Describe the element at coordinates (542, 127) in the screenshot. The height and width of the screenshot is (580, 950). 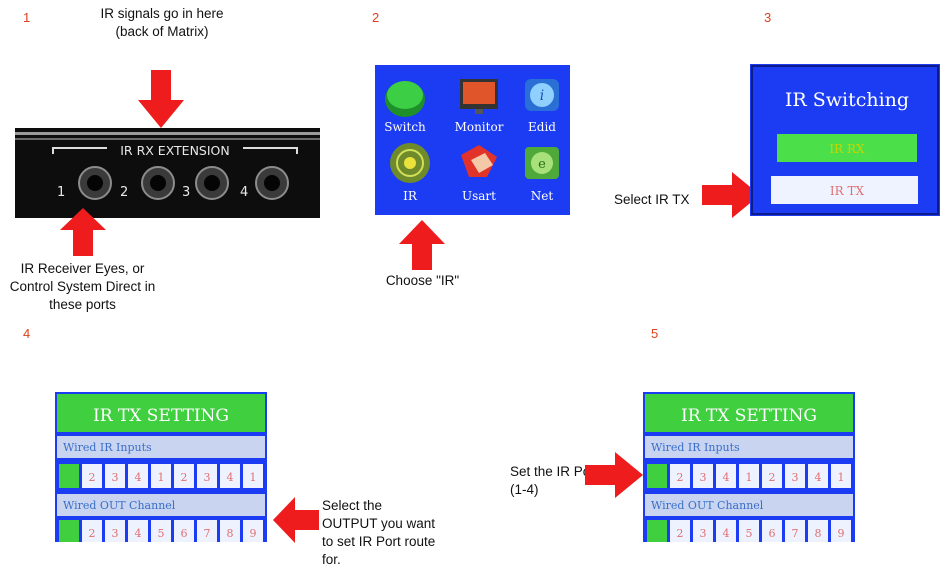
I see `menu-label-edid: Edid` at that location.